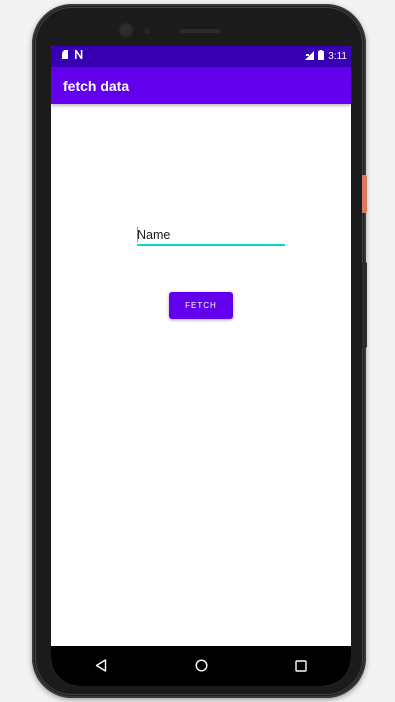 The image size is (395, 702). I want to click on home-button, so click(201, 666).